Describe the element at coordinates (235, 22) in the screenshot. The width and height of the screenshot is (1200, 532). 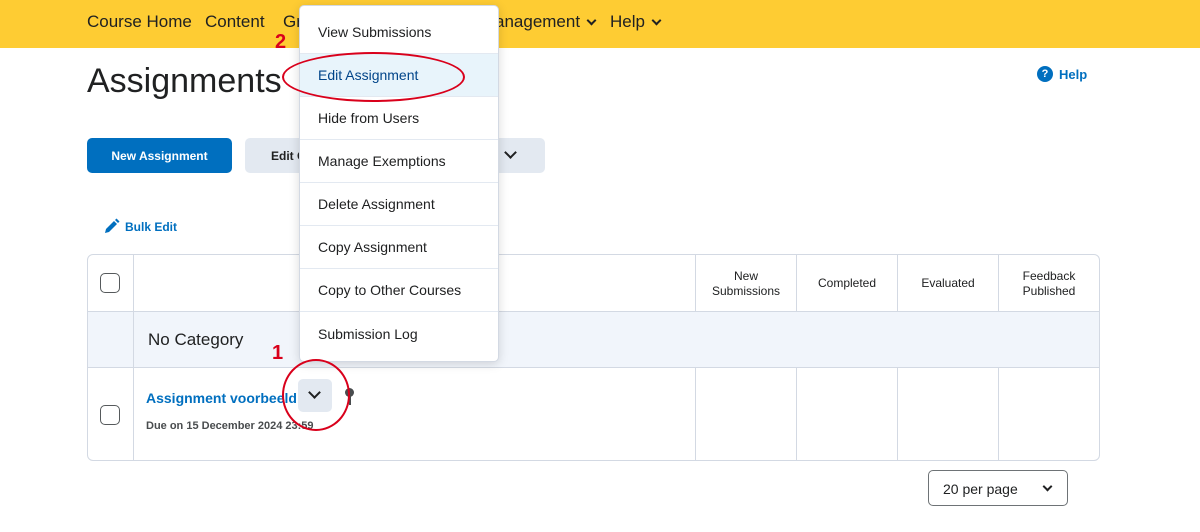
I see `nav-content: Content` at that location.